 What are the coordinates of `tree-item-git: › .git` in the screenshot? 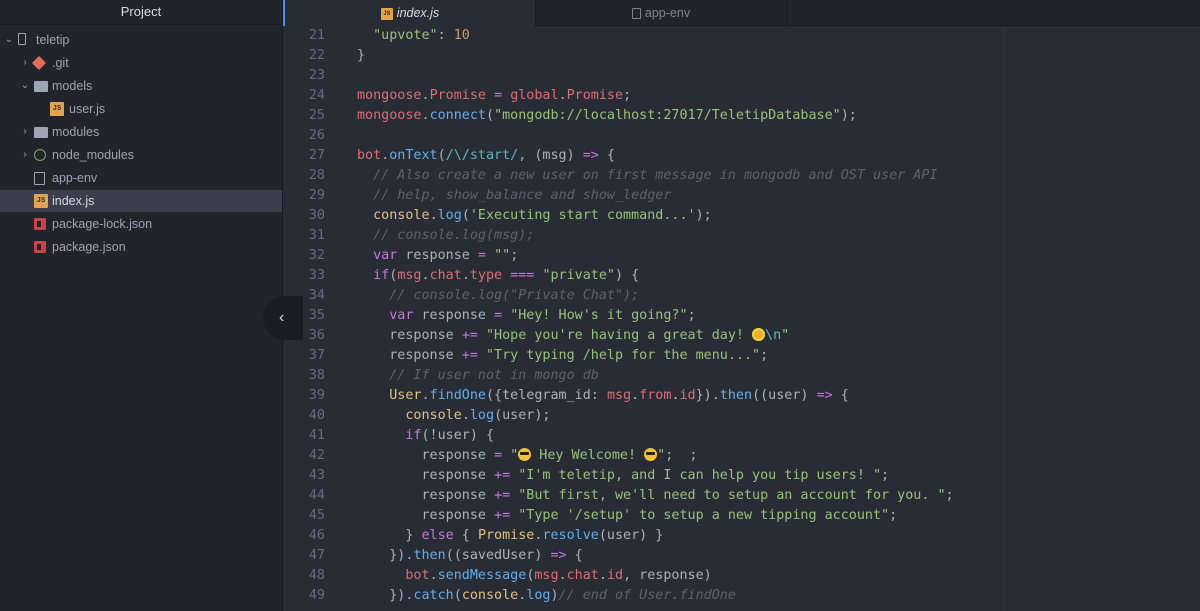 It's located at (141, 63).